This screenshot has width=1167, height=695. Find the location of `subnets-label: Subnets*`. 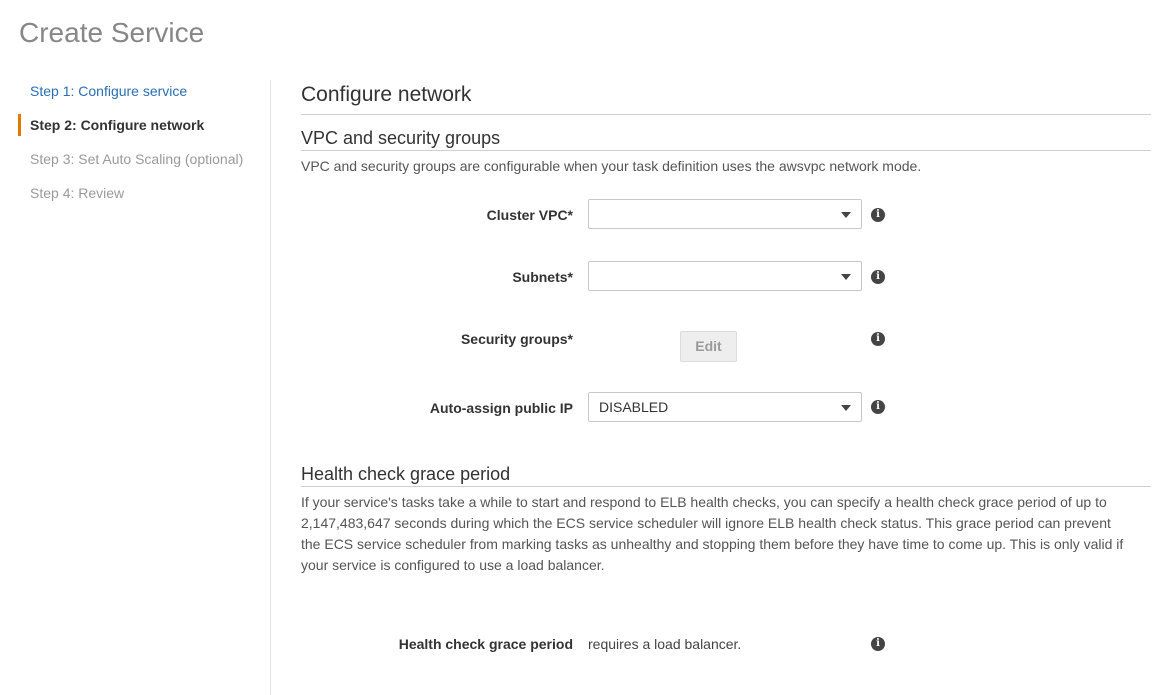

subnets-label: Subnets* is located at coordinates (542, 277).